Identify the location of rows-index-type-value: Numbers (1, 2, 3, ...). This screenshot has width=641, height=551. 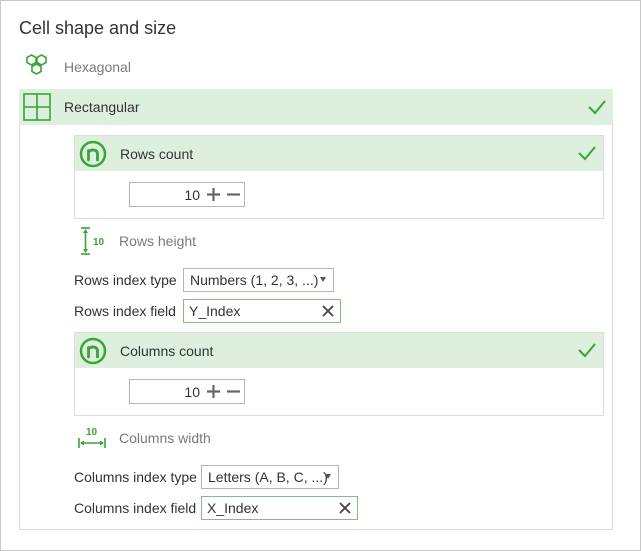
(254, 280).